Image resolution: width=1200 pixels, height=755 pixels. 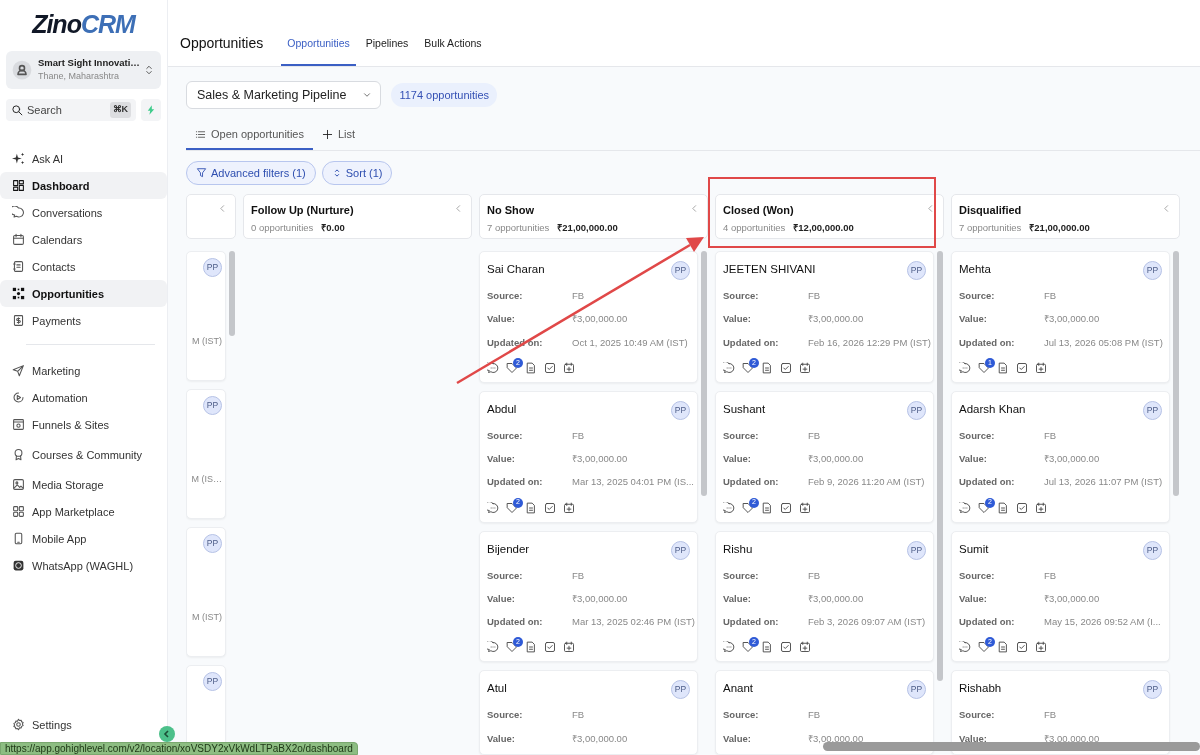 What do you see at coordinates (738, 689) in the screenshot?
I see `card-title: Anant` at bounding box center [738, 689].